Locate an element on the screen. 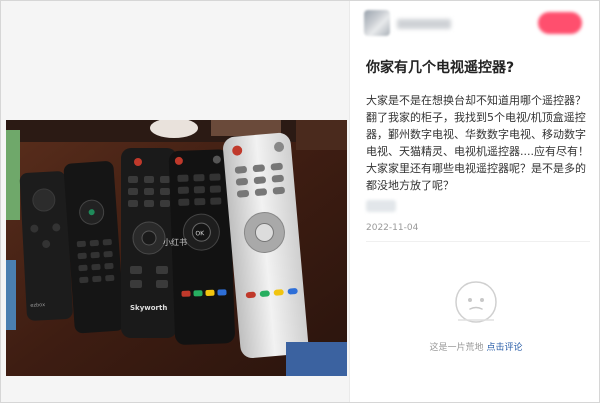 Image resolution: width=600 pixels, height=403 pixels. author-name is located at coordinates (424, 24).